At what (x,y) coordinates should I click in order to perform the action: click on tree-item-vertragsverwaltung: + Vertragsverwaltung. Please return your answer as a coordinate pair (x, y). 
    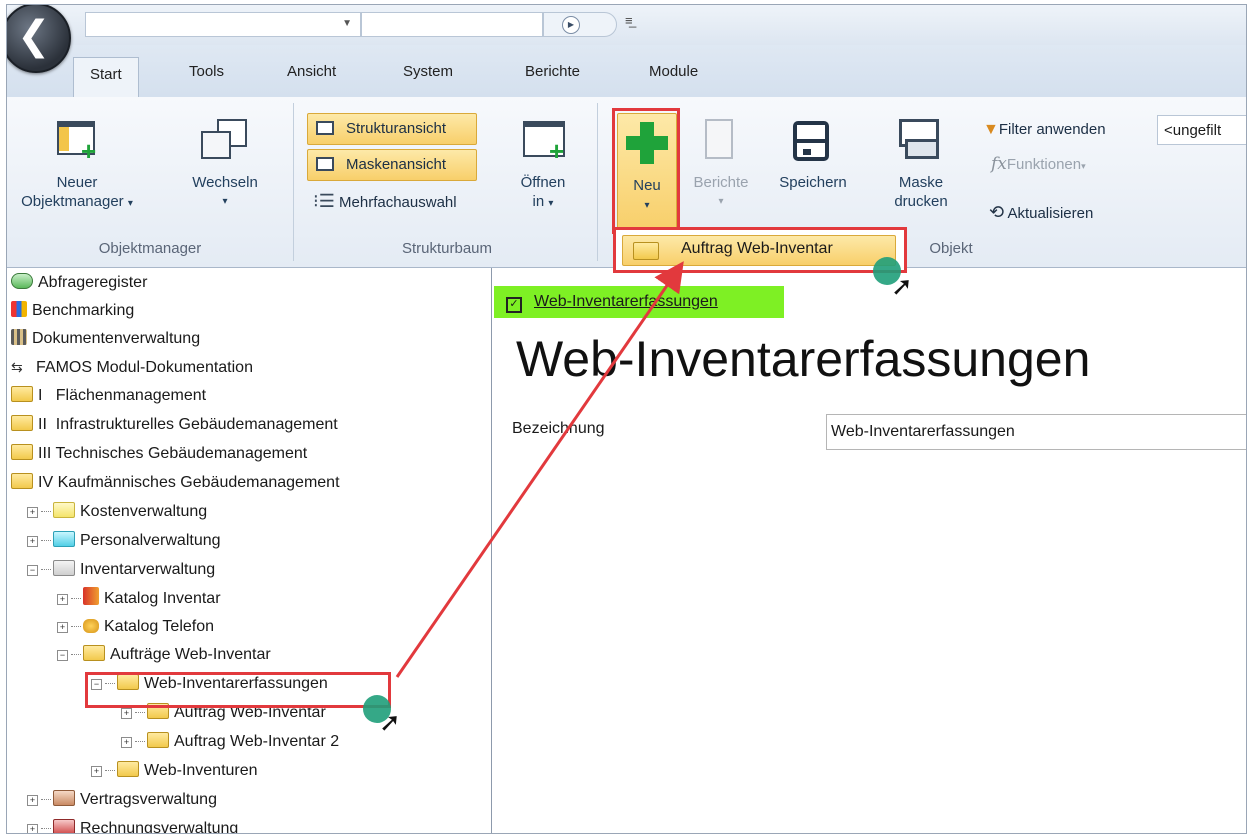
    Looking at the image, I should click on (122, 800).